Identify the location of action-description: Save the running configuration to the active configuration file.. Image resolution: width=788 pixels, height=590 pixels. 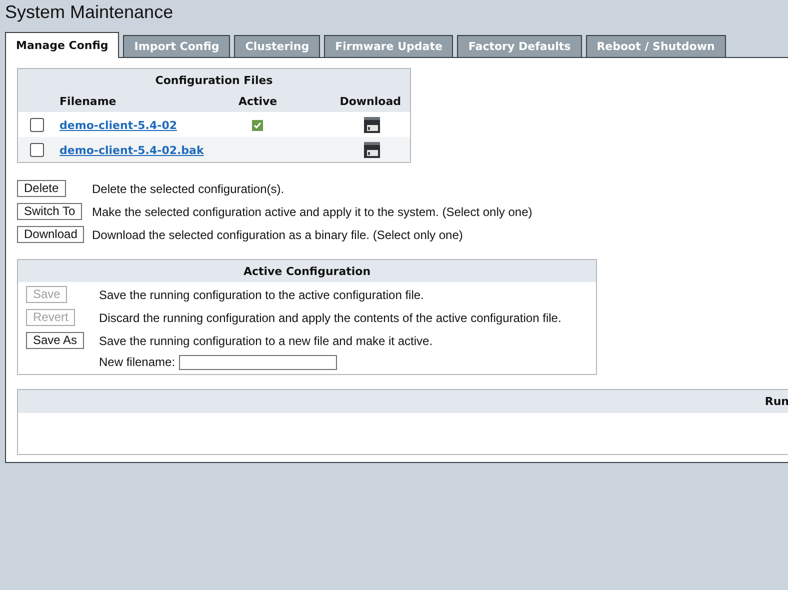
(262, 295).